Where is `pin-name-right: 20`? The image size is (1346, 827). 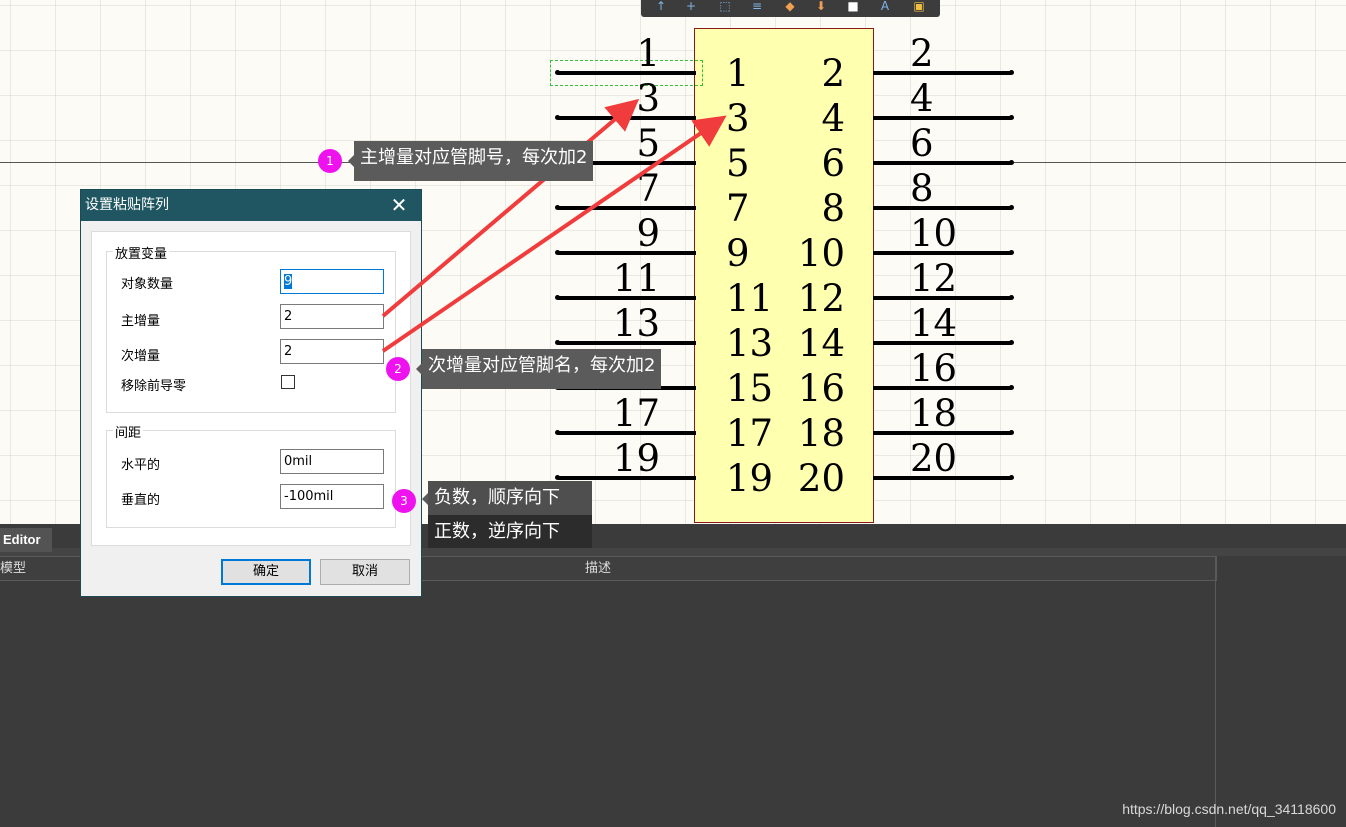
pin-name-right: 20 is located at coordinates (821, 478).